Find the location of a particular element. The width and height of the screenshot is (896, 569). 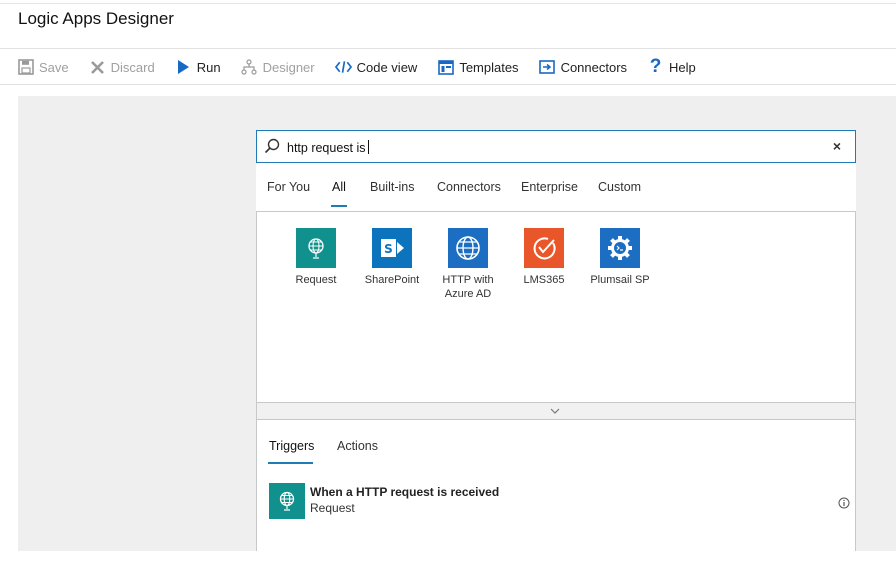

trigger-item: When a HTTP request is received Request is located at coordinates (559, 503).